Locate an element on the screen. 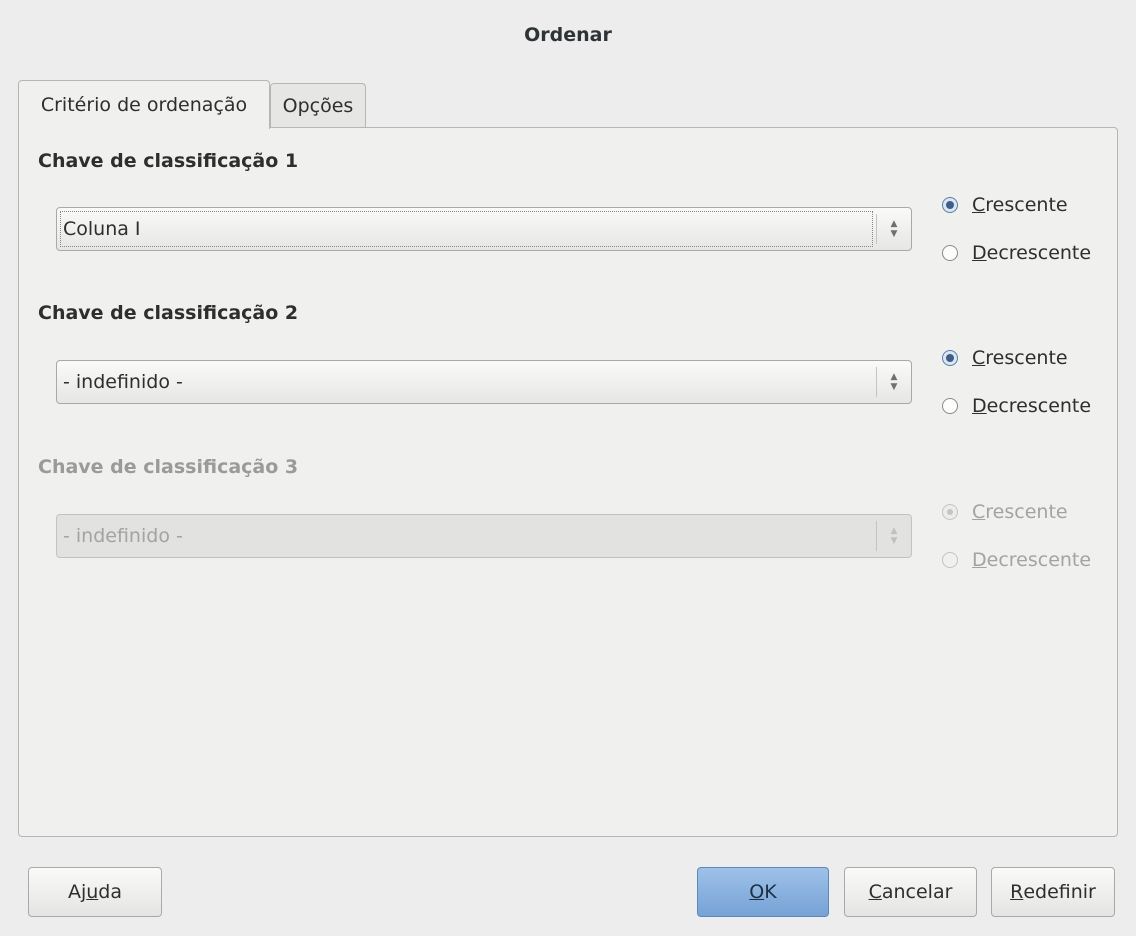  sort-key-2-label: Chave de classificação 2 is located at coordinates (168, 313).